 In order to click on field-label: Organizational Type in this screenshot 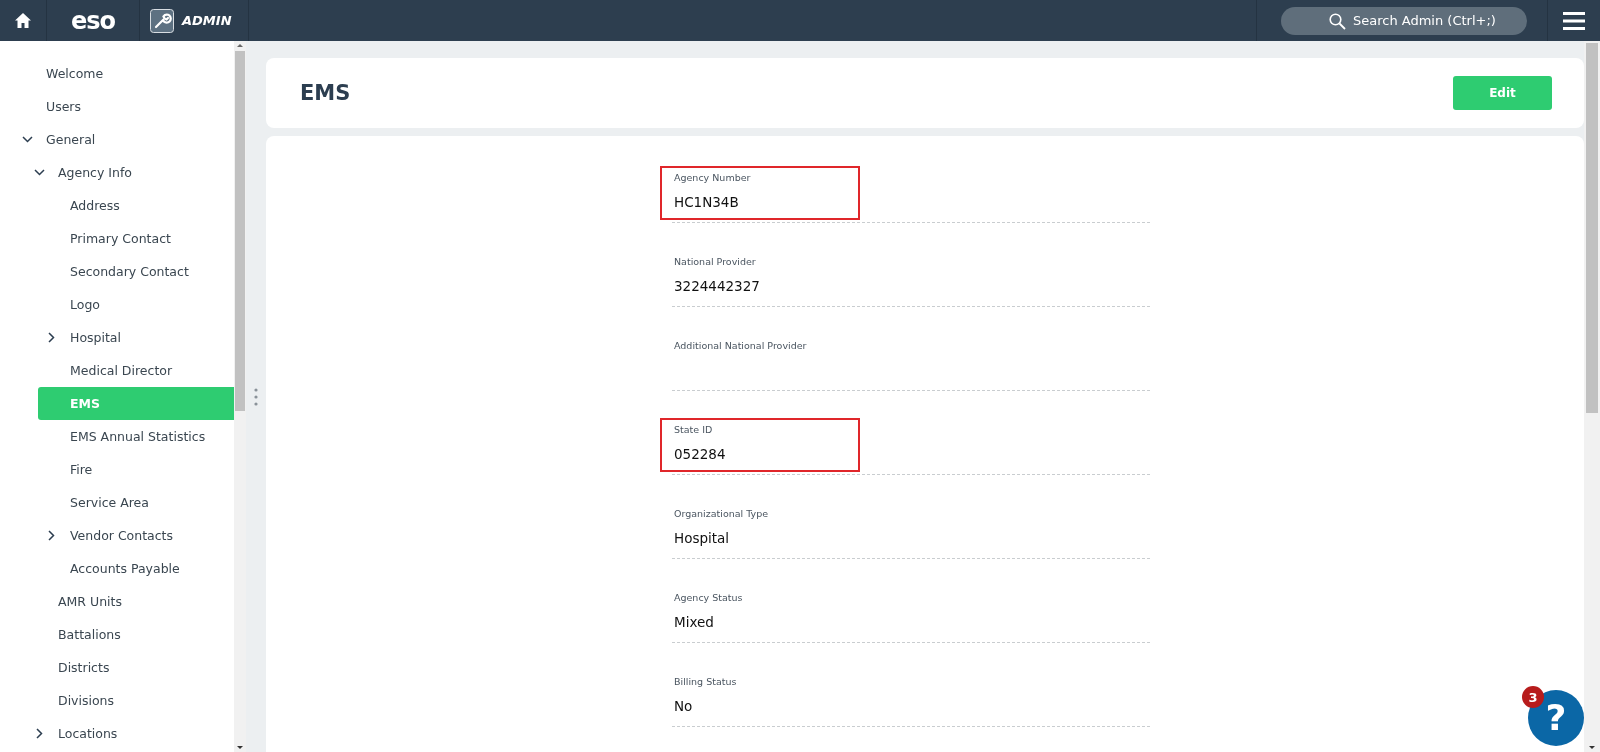, I will do `click(722, 514)`.